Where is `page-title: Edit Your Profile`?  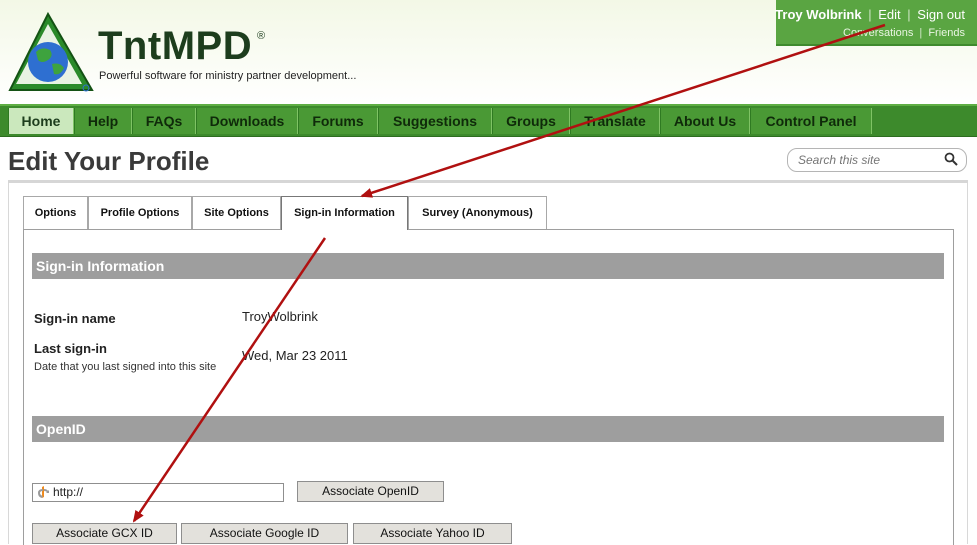
page-title: Edit Your Profile is located at coordinates (109, 161).